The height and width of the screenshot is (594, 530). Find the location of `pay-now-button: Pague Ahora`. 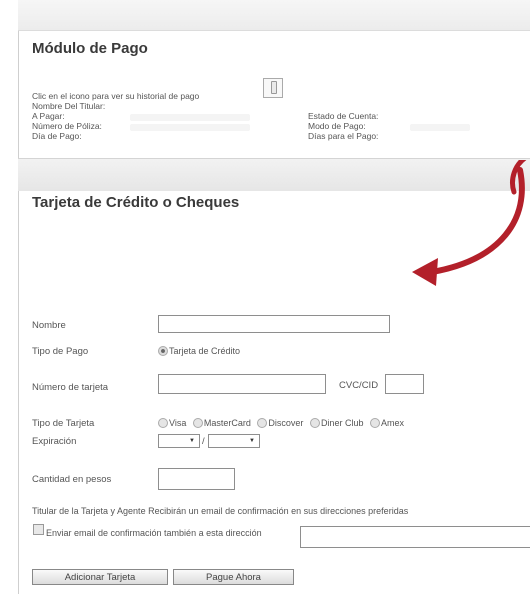

pay-now-button: Pague Ahora is located at coordinates (233, 577).